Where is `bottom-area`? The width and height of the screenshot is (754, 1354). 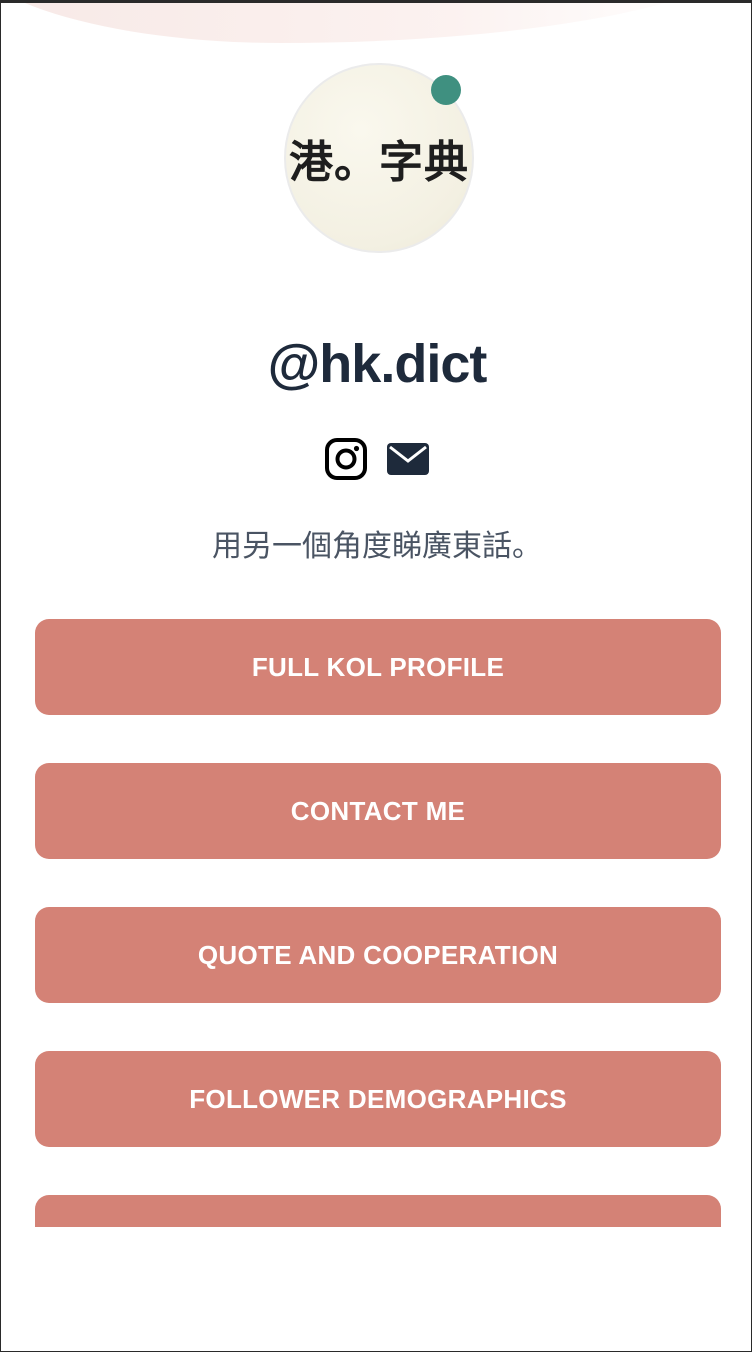
bottom-area is located at coordinates (376, 1289).